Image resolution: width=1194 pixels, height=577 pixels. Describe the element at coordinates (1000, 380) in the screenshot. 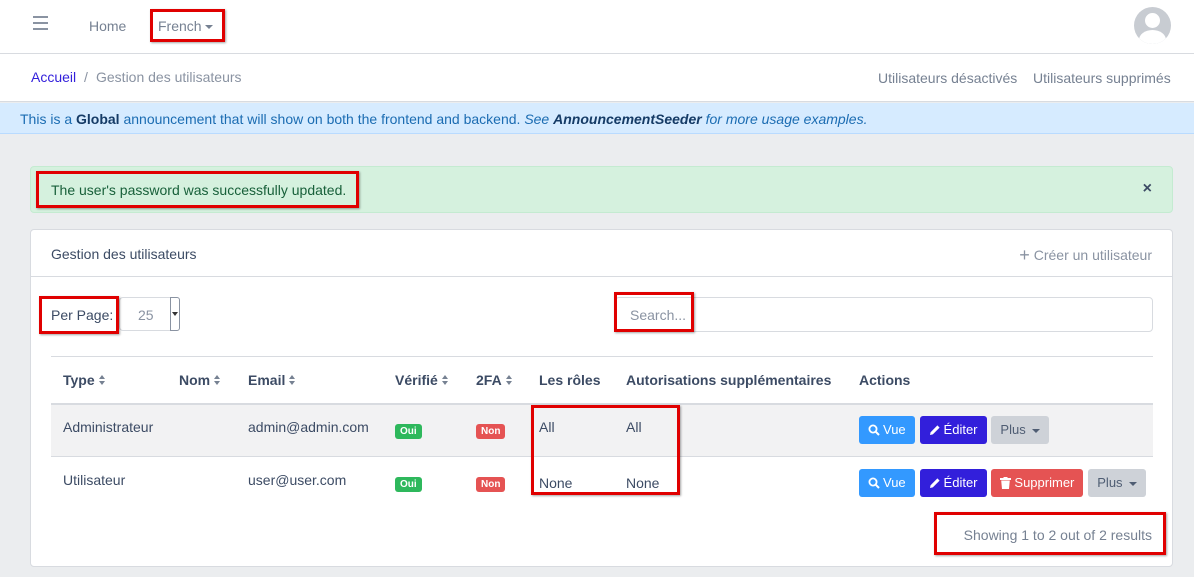

I see `col-actions: Actions` at that location.